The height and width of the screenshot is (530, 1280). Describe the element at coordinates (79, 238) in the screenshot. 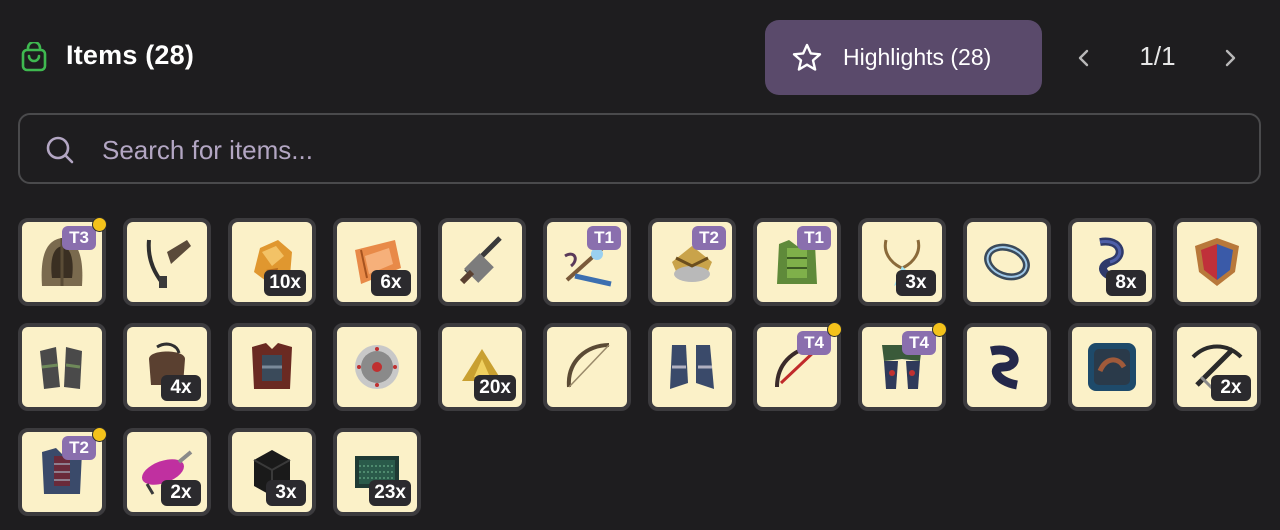

I see `tier-badge: T3` at that location.